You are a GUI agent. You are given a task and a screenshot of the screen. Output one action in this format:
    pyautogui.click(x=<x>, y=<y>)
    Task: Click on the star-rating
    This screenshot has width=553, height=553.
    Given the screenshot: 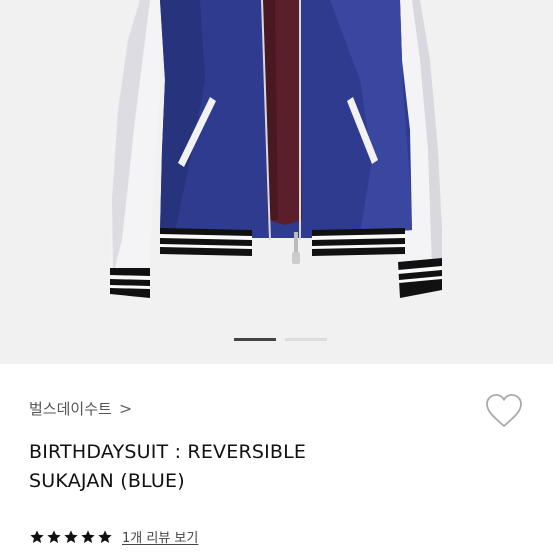 What is the action you would take?
    pyautogui.click(x=71, y=537)
    